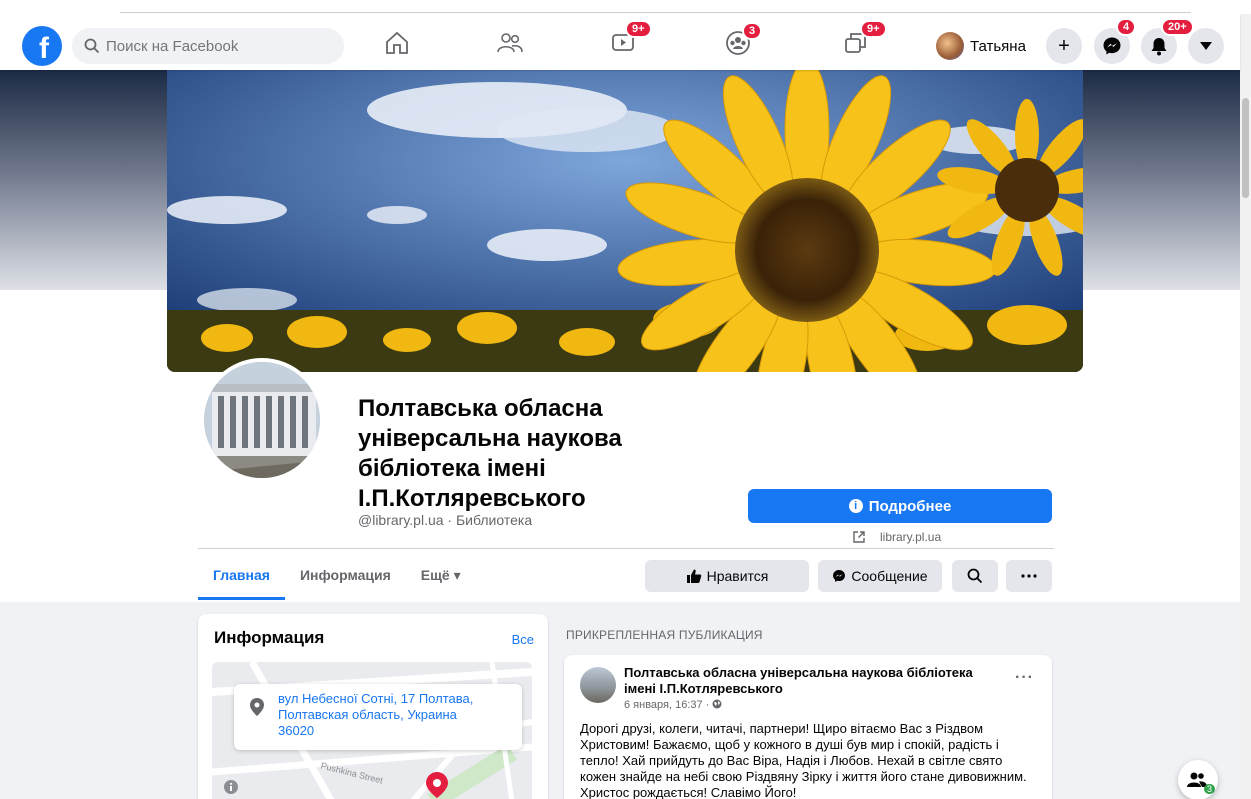 Image resolution: width=1251 pixels, height=799 pixels. Describe the element at coordinates (693, 576) in the screenshot. I see `thumbs-up-icon` at that location.